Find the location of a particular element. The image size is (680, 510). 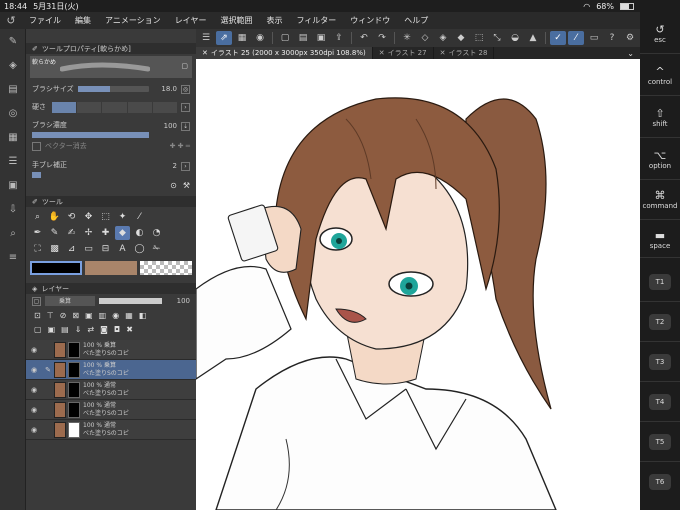

chevron-right-icon: › is located at coordinates (185, 107).